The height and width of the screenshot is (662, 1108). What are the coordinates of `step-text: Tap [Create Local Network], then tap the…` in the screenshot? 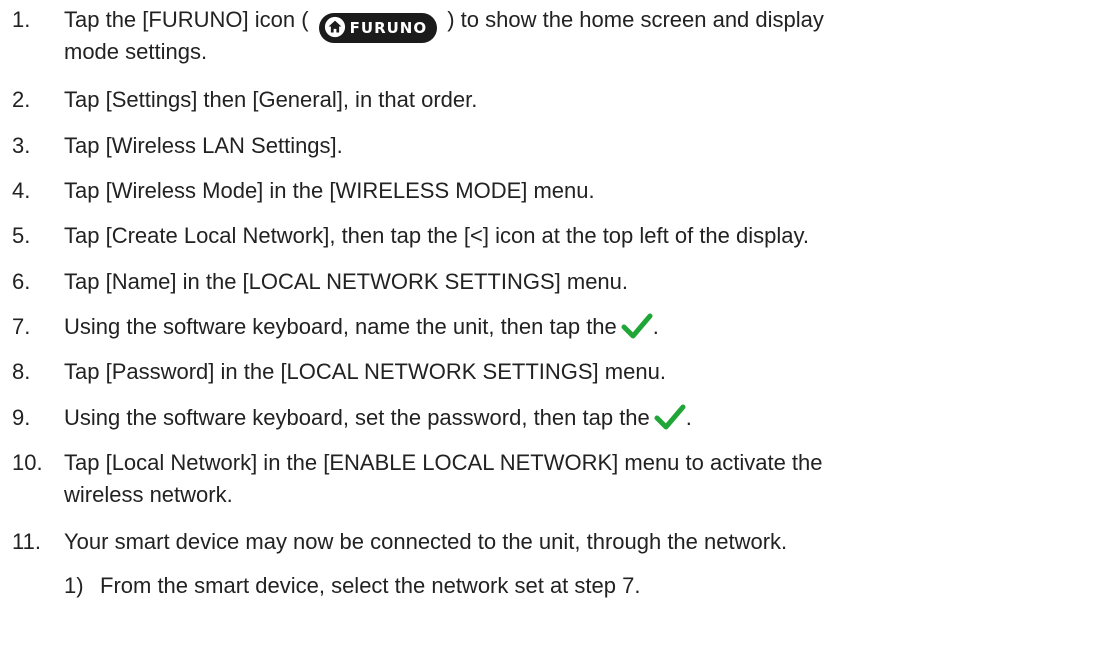 It's located at (436, 235).